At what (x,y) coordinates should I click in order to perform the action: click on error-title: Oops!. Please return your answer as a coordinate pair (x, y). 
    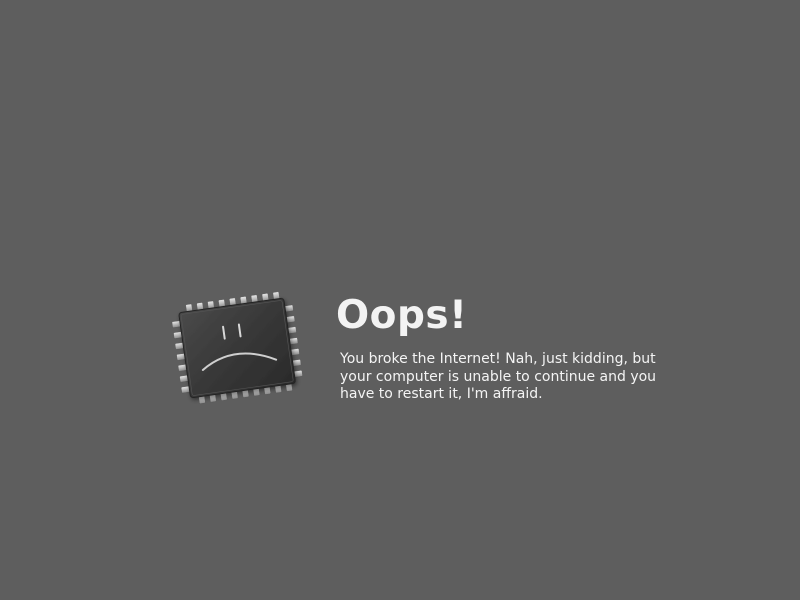
    Looking at the image, I should click on (402, 315).